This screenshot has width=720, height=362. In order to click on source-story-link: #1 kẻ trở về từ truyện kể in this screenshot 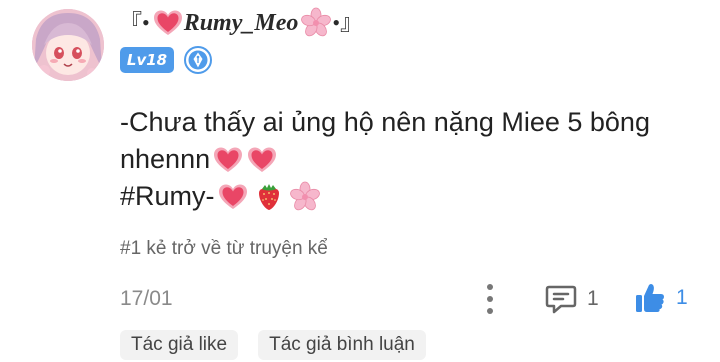, I will do `click(224, 249)`.